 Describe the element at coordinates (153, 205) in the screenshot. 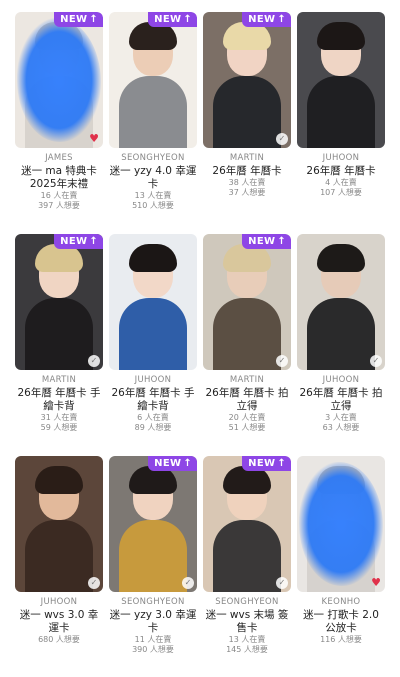

I see `wanted-count: 510 人想要` at that location.